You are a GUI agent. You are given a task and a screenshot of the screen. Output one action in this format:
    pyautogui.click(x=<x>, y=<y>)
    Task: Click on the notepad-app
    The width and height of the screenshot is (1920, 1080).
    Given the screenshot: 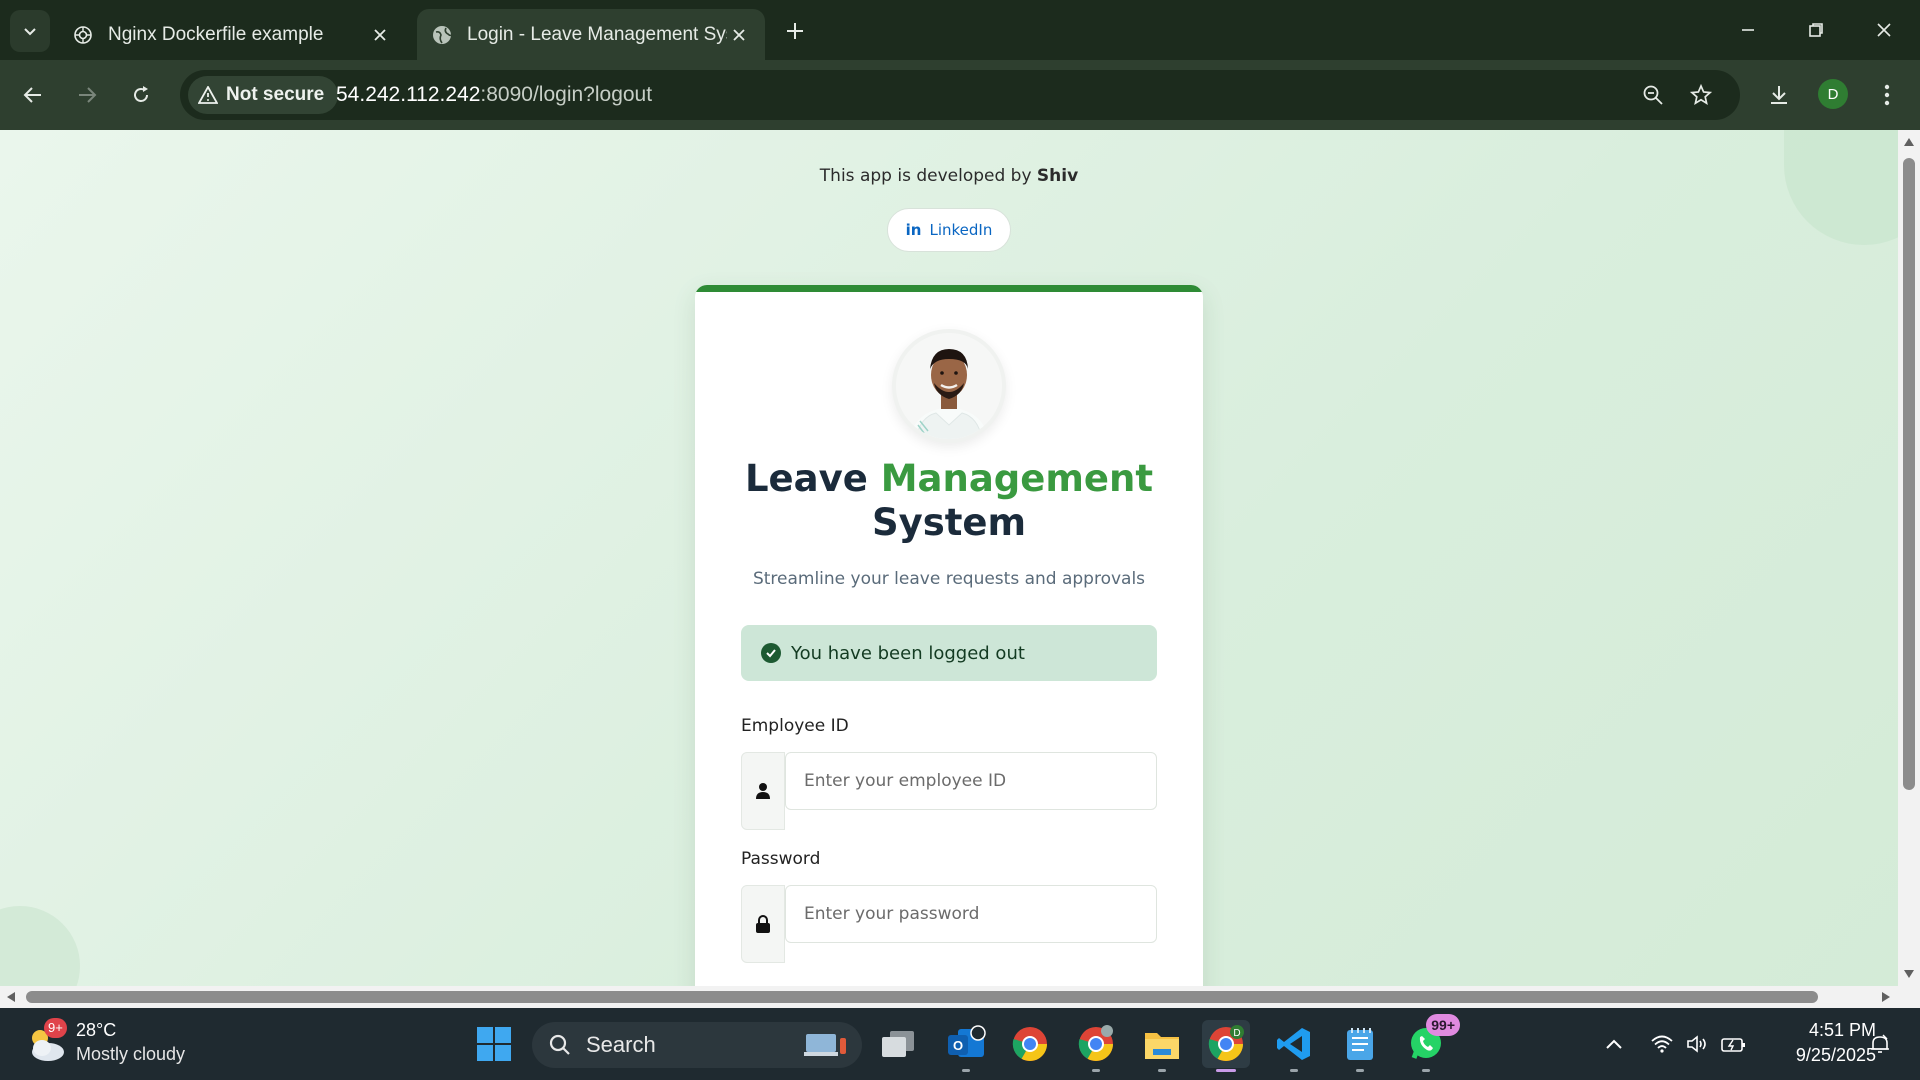 What is the action you would take?
    pyautogui.click(x=1360, y=1046)
    